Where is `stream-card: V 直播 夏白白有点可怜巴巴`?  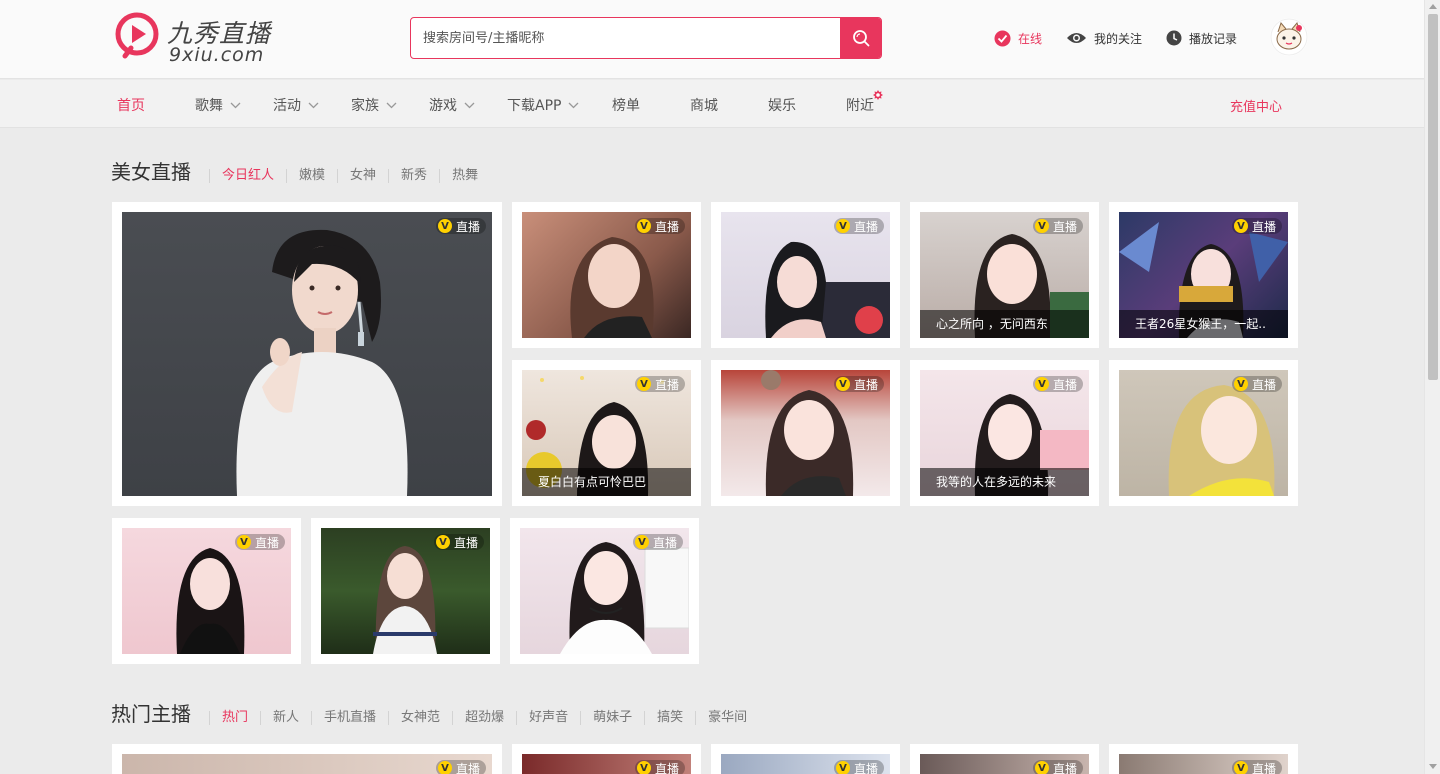
stream-card: V 直播 夏白白有点可怜巴巴 is located at coordinates (606, 433).